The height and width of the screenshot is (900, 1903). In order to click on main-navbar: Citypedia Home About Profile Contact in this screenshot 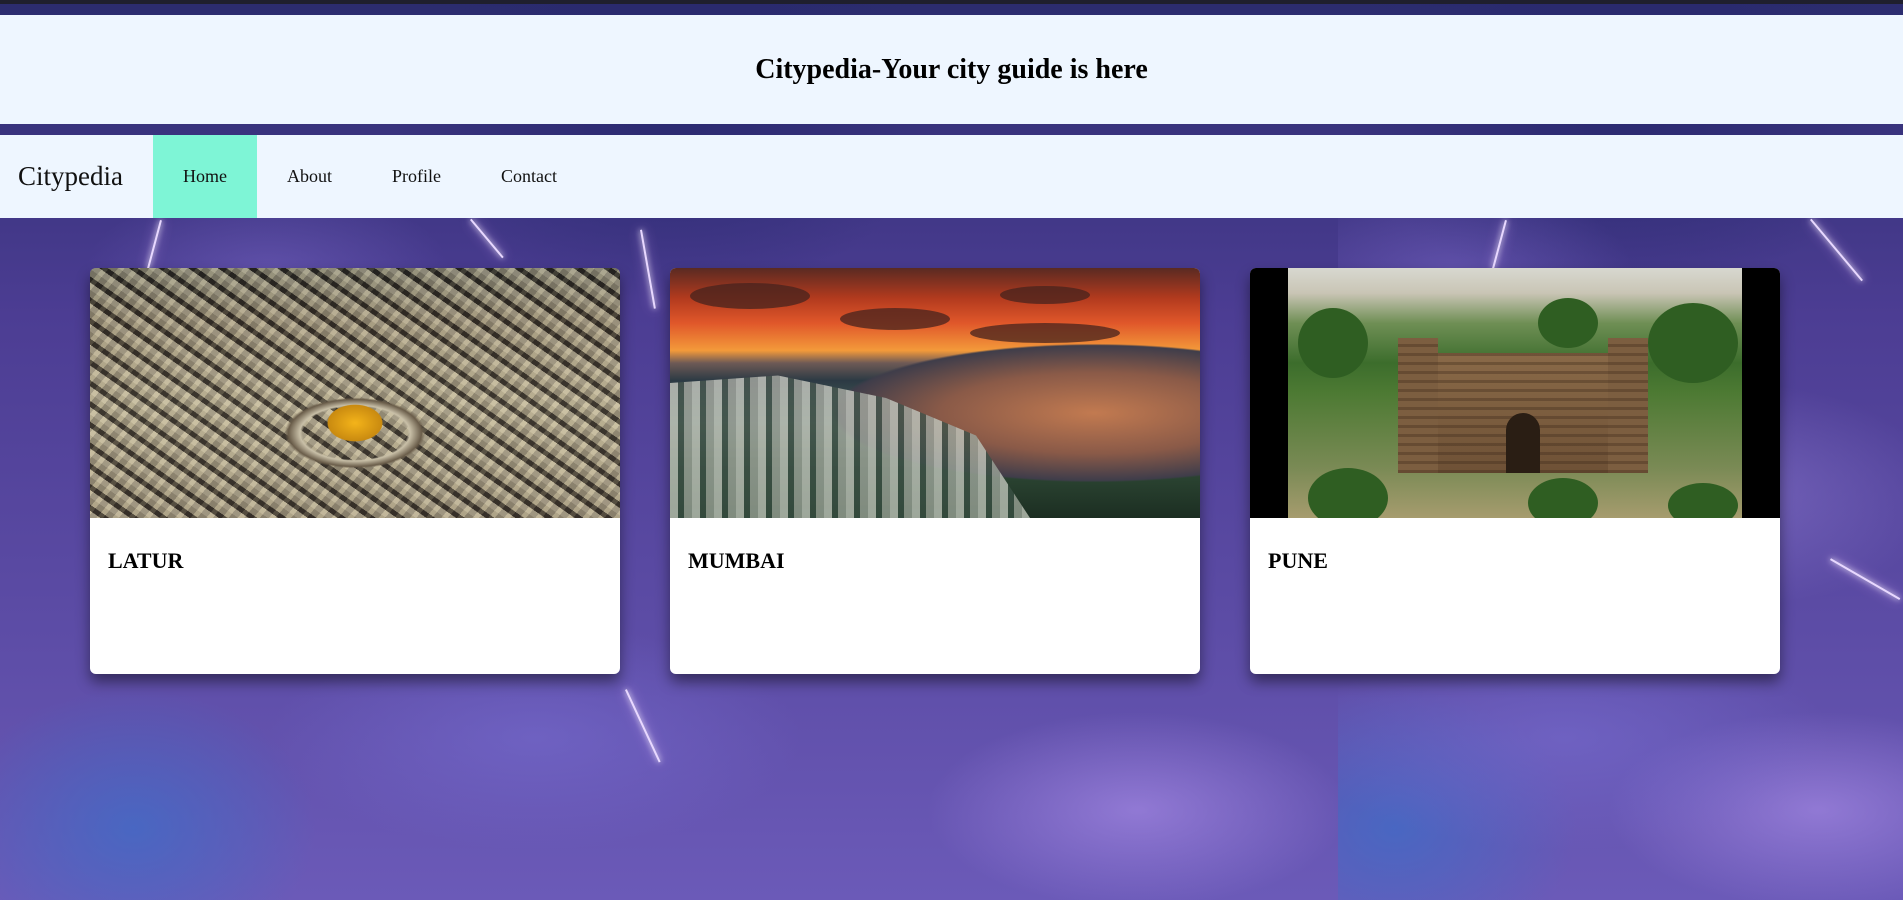, I will do `click(951, 176)`.